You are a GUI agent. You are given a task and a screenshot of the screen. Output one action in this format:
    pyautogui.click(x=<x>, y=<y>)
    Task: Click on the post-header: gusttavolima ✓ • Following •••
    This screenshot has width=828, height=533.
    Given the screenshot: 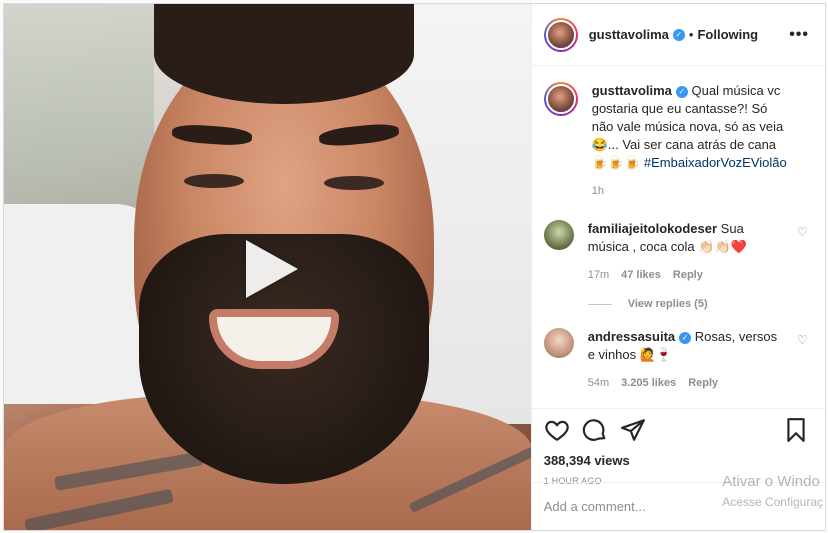 What is the action you would take?
    pyautogui.click(x=678, y=35)
    